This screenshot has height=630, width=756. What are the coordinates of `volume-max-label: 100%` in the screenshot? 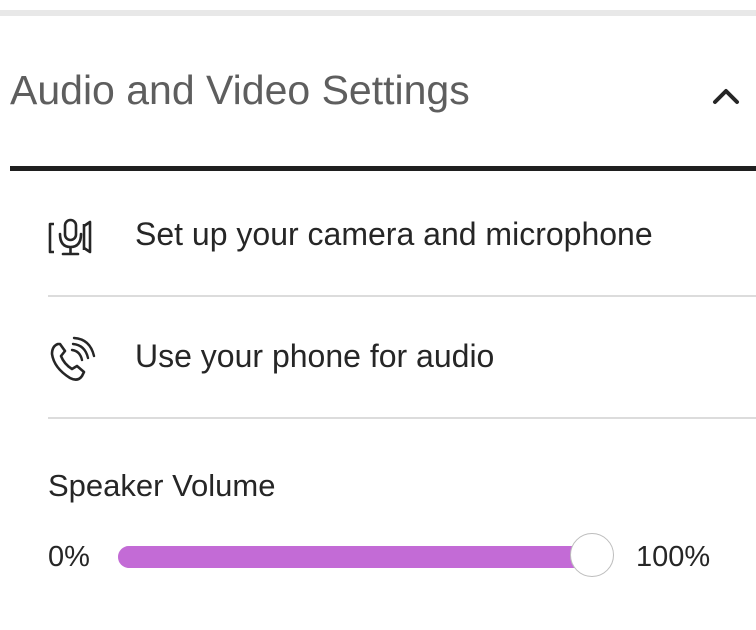 It's located at (673, 557).